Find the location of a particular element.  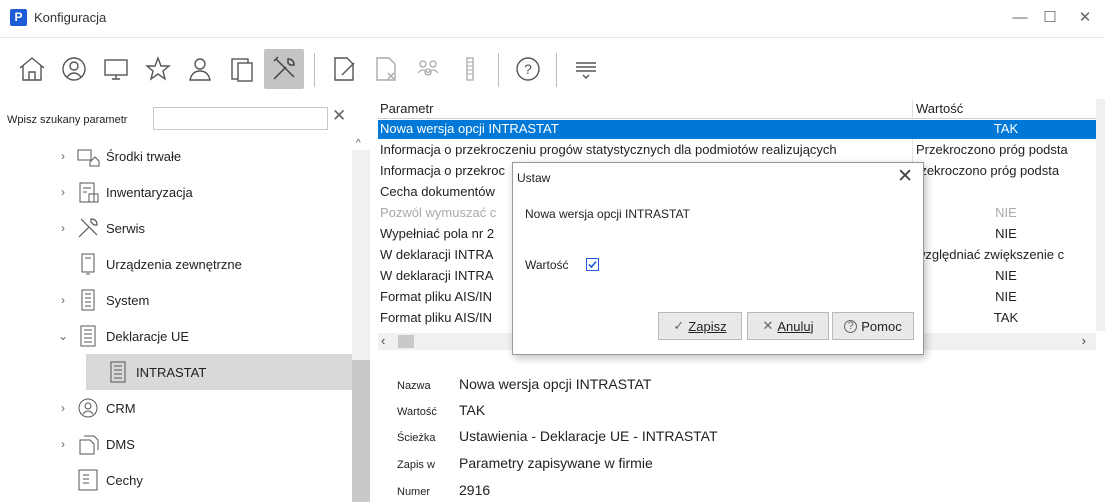

detail-key: Wartość is located at coordinates (417, 412).